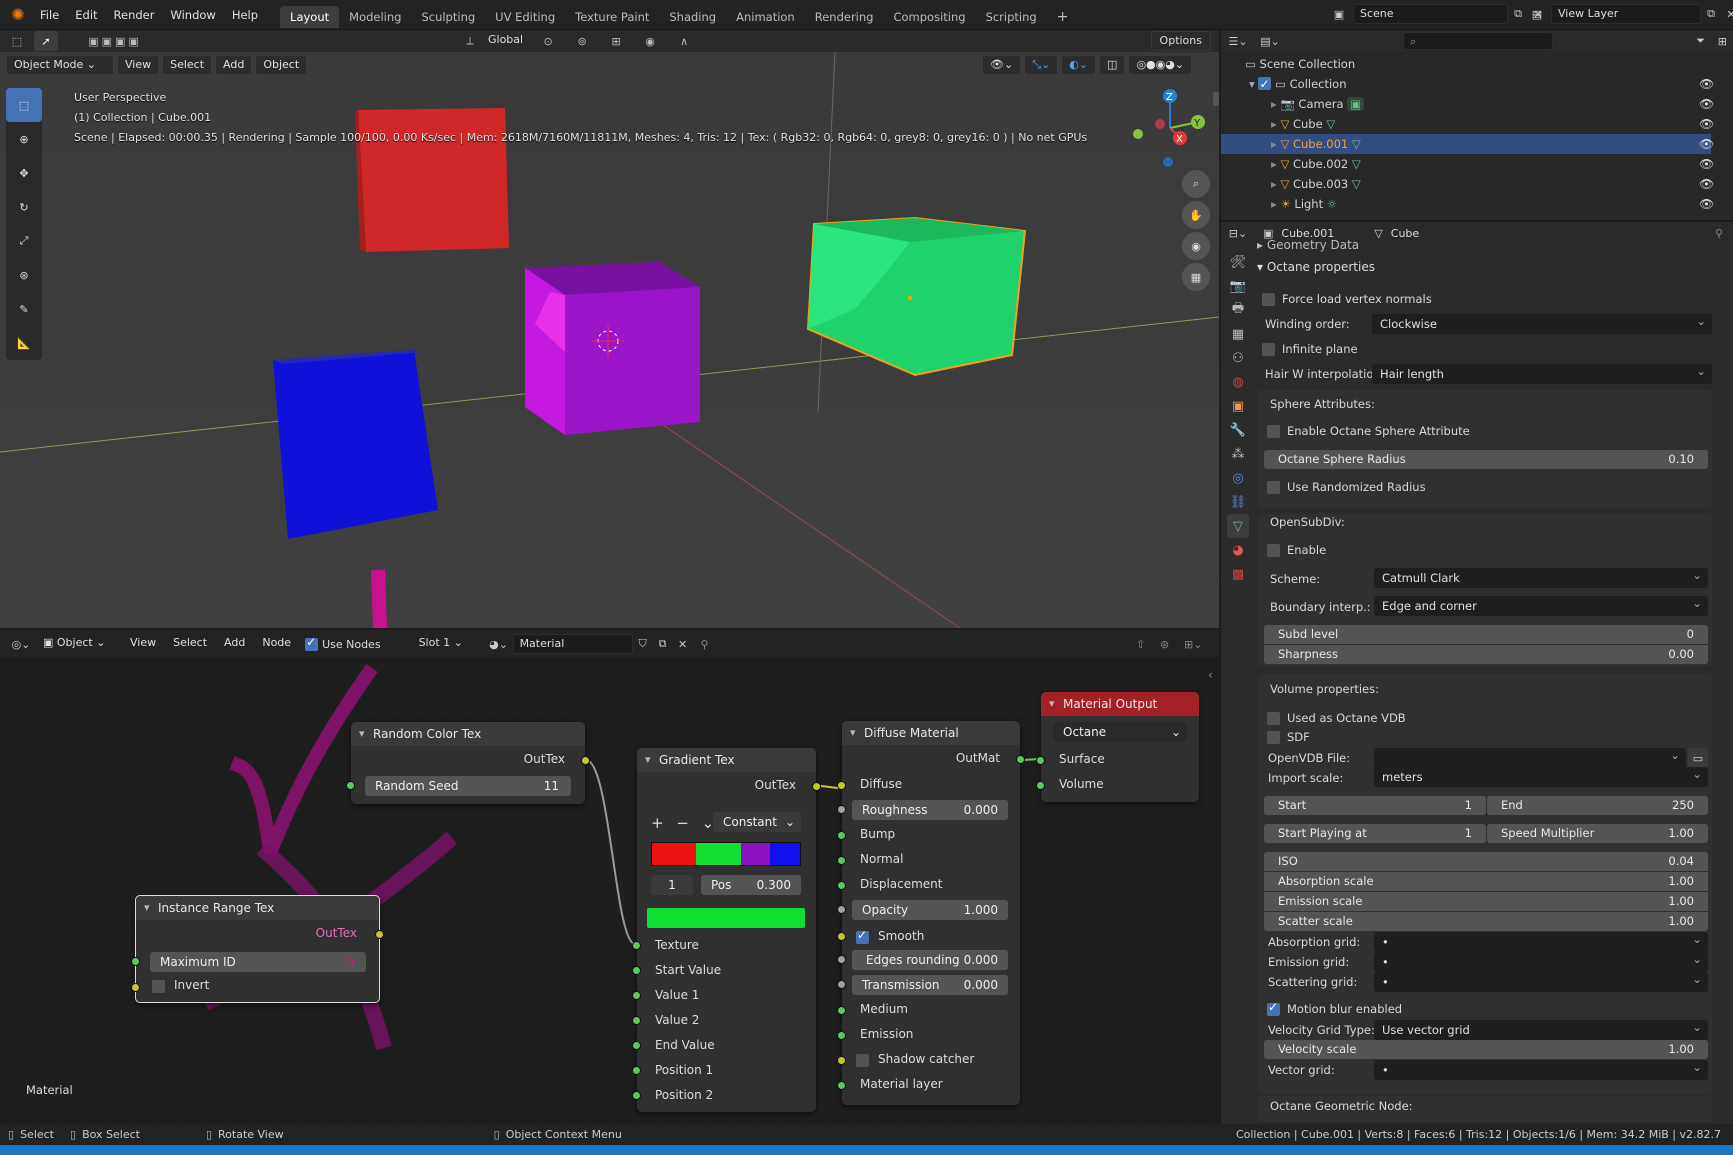 The image size is (1733, 1155). What do you see at coordinates (1541, 775) in the screenshot?
I see `import-scale-dropdown: meters` at bounding box center [1541, 775].